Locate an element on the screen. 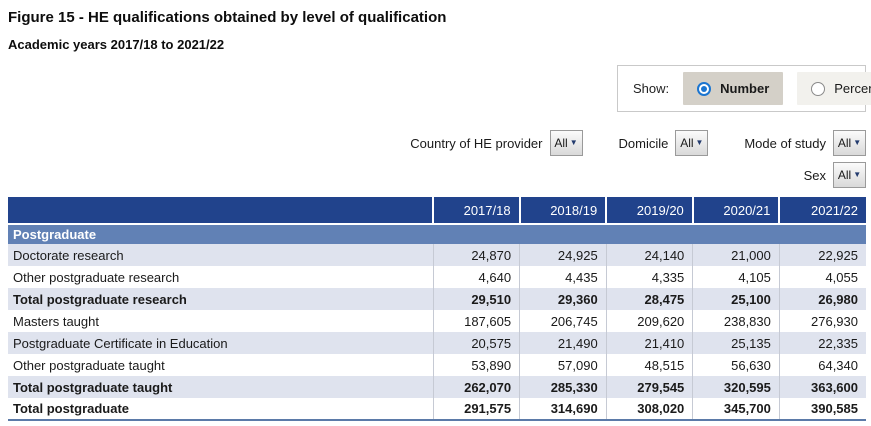 This screenshot has width=871, height=426. row-value: 26,980 is located at coordinates (822, 299).